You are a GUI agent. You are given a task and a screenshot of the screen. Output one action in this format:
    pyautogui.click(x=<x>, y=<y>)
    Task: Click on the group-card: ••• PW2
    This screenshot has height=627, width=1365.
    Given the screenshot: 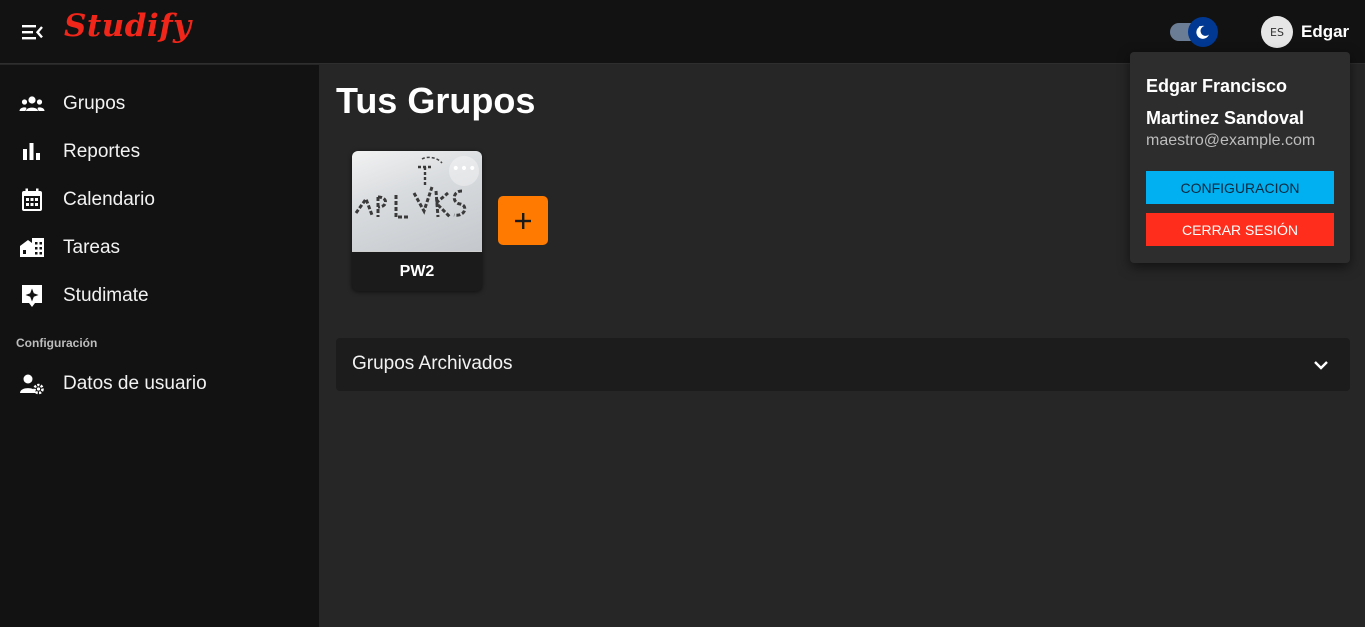 What is the action you would take?
    pyautogui.click(x=417, y=221)
    